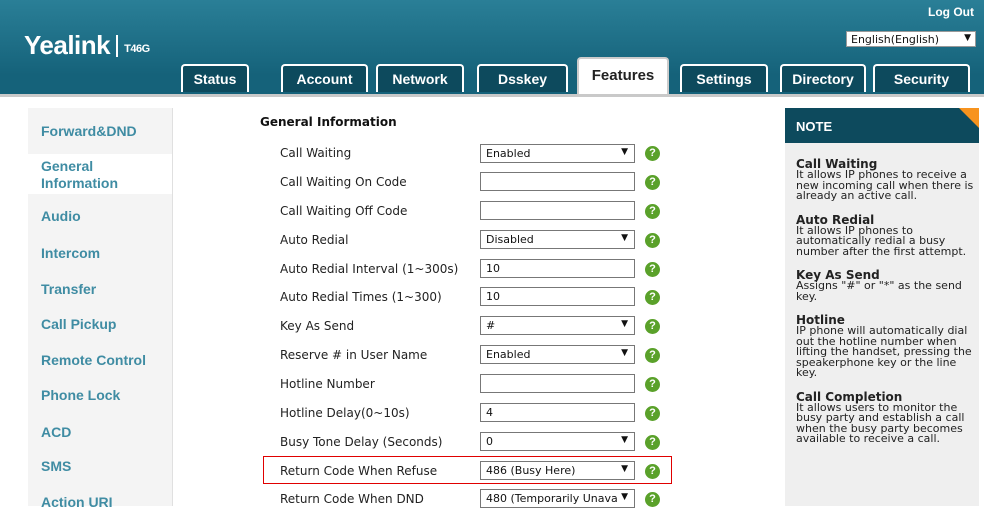 This screenshot has height=511, width=984. What do you see at coordinates (56, 432) in the screenshot?
I see `sidebar-item-acd: ACD` at bounding box center [56, 432].